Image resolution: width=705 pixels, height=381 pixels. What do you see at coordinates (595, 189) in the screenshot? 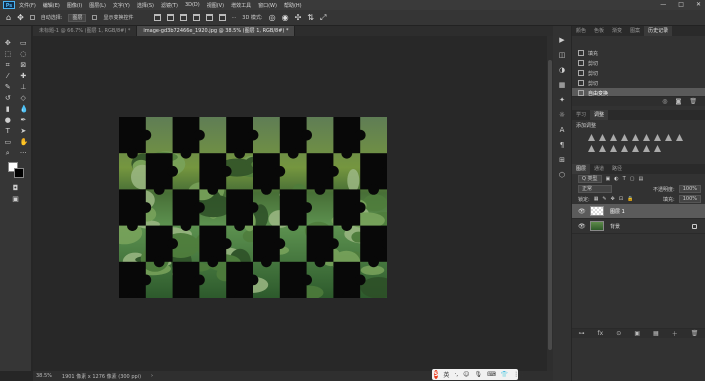
I see `blend-mode-dropdown: 正常` at bounding box center [595, 189].